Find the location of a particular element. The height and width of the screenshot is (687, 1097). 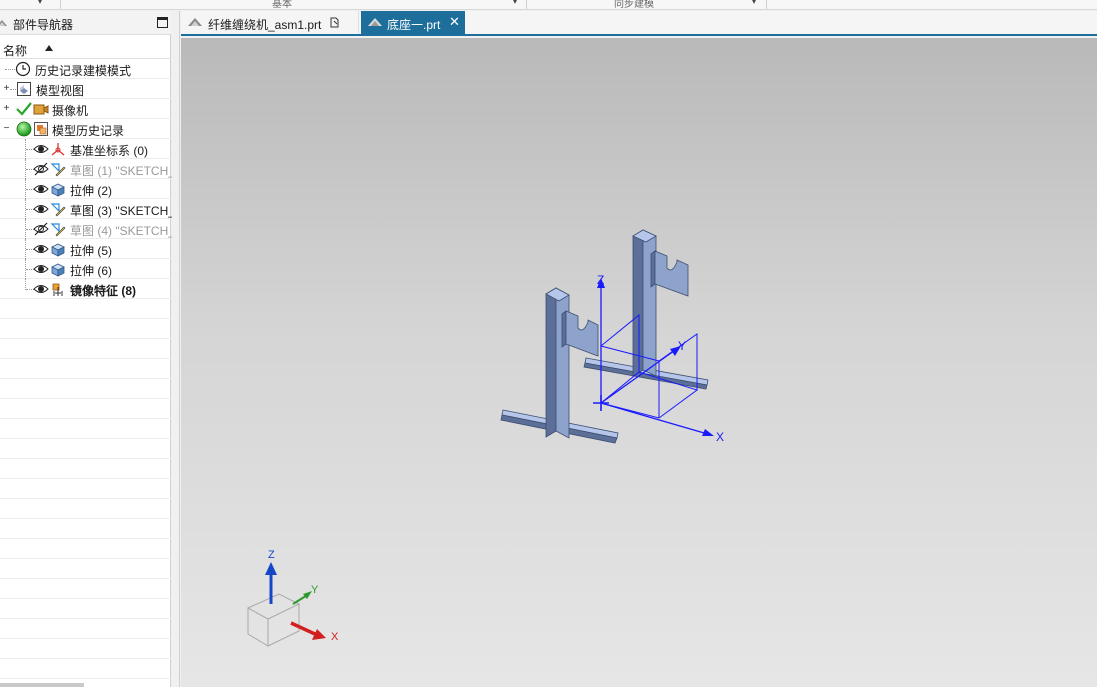

history-folder-icon is located at coordinates (41, 129).